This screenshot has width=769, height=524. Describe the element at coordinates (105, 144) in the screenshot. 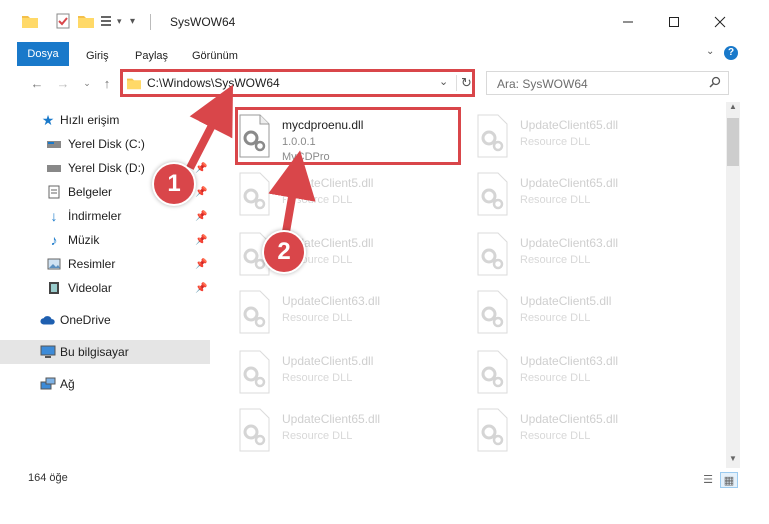

I see `sidebar-item-local-disk-c: Yerel Disk (C:) 📌` at that location.